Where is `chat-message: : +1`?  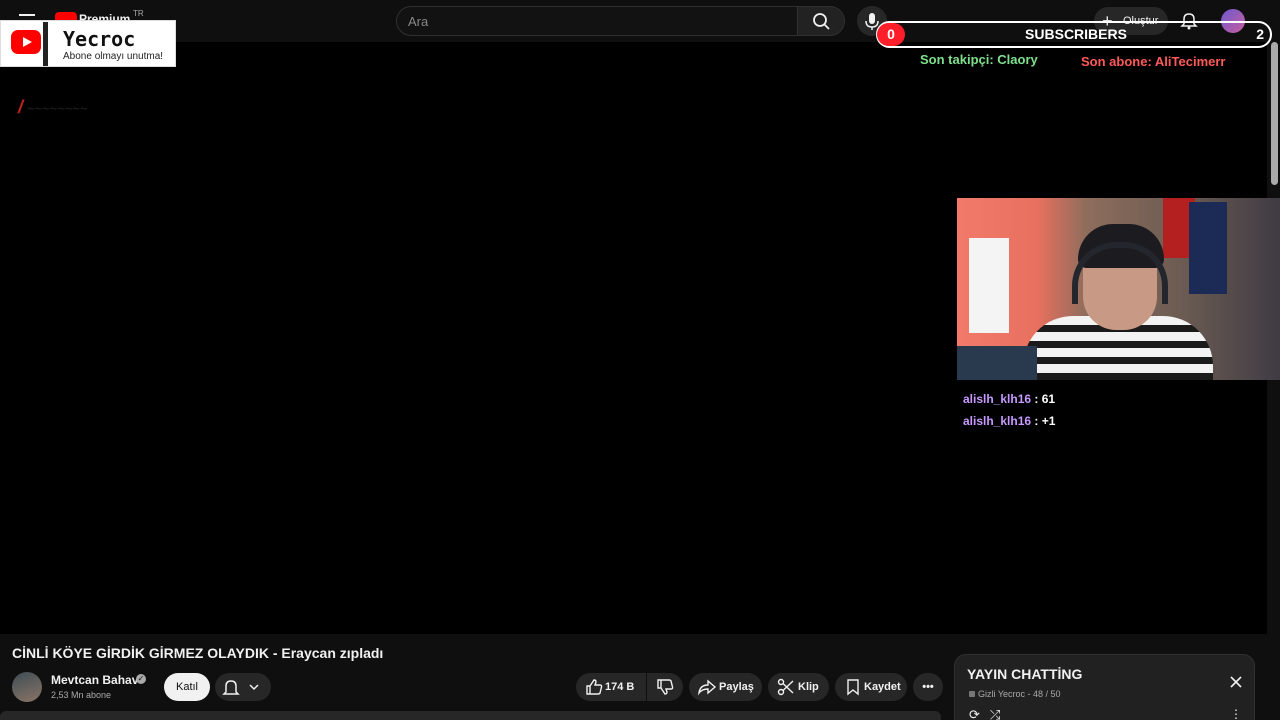 chat-message: : +1 is located at coordinates (1045, 421).